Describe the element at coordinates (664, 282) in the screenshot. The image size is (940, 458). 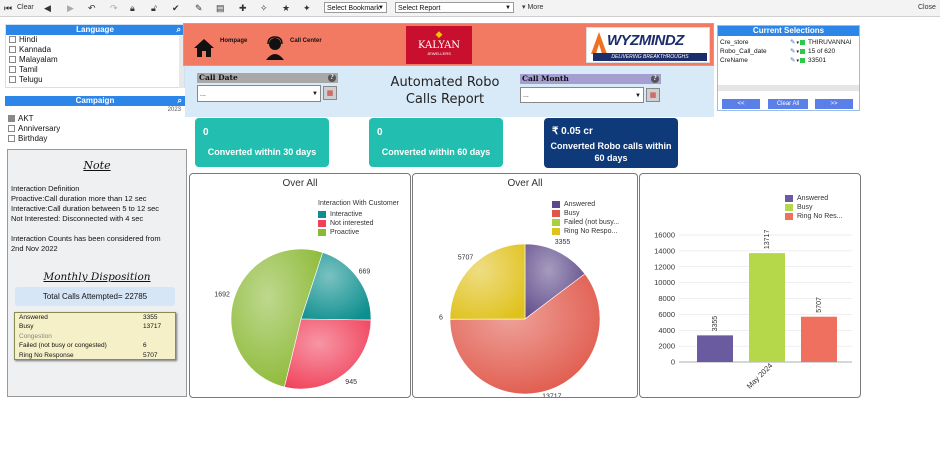
I see `y-tick-label: 10000` at that location.